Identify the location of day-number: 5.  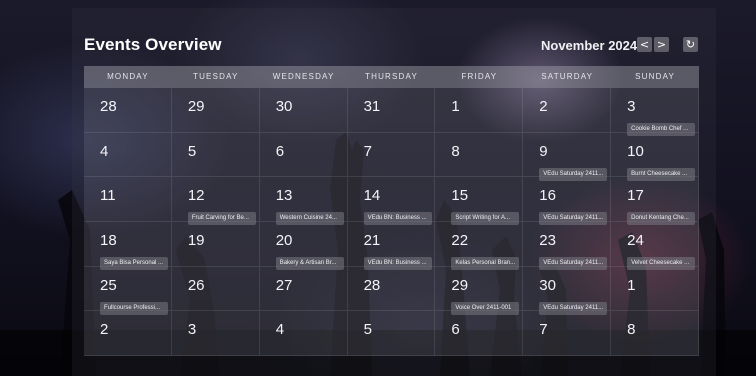
(192, 151).